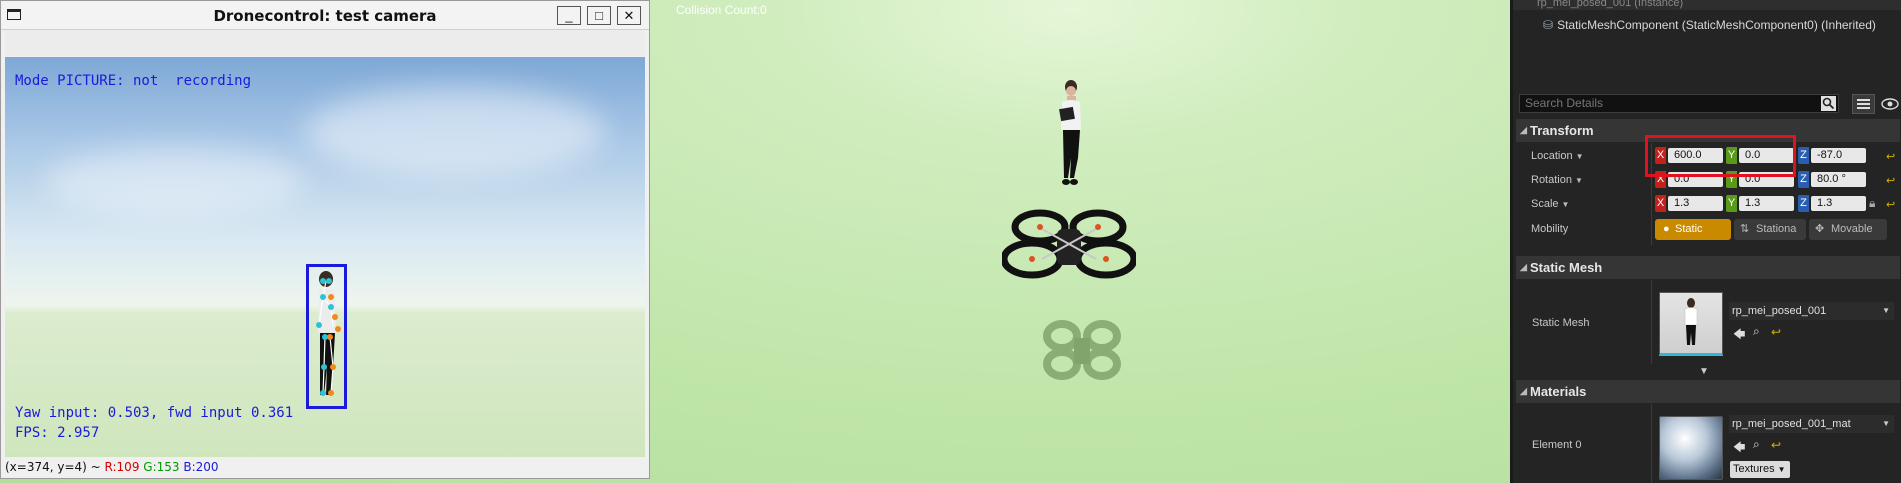 This screenshot has width=1901, height=483. Describe the element at coordinates (1069, 244) in the screenshot. I see `drone` at that location.